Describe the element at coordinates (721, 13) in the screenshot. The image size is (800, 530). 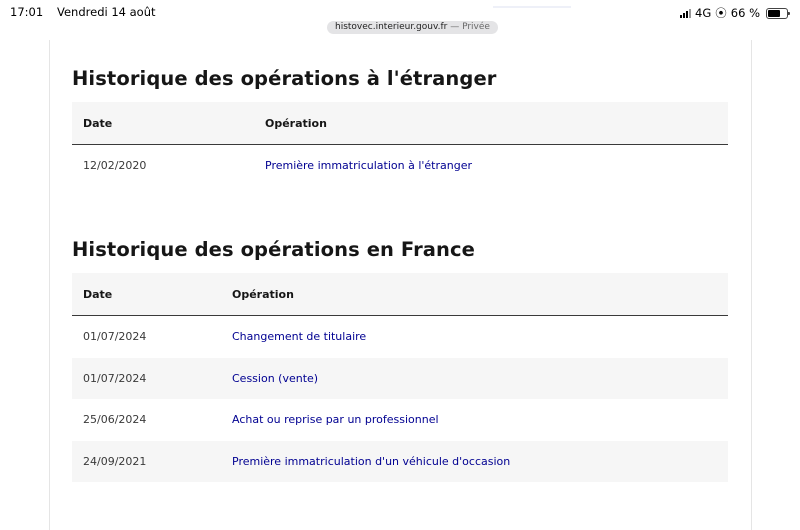
I see `orientation-lock-icon: ⦿` at that location.